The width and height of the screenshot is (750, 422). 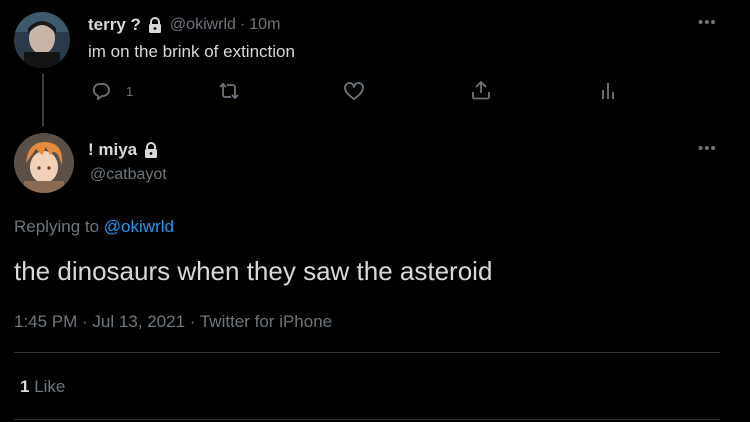 I want to click on like-icon, so click(x=354, y=91).